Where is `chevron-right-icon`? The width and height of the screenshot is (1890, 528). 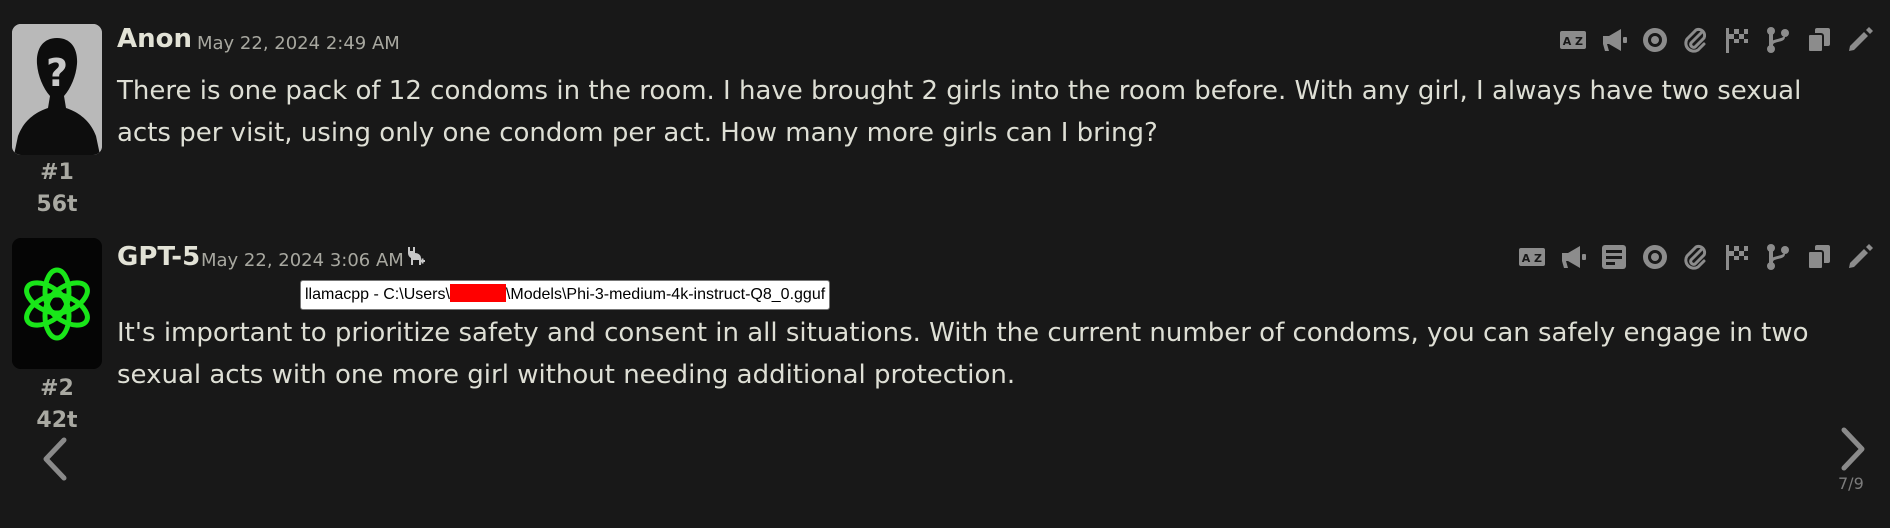
chevron-right-icon is located at coordinates (1853, 449).